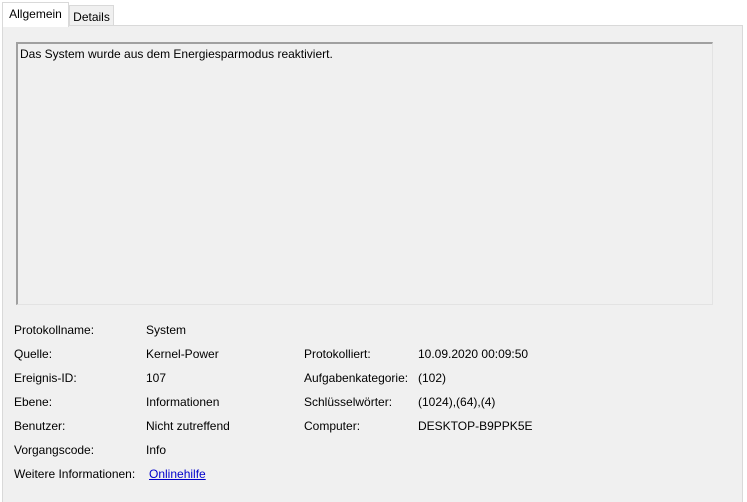 The image size is (747, 502). I want to click on online-help-link: Onlinehilfe, so click(177, 474).